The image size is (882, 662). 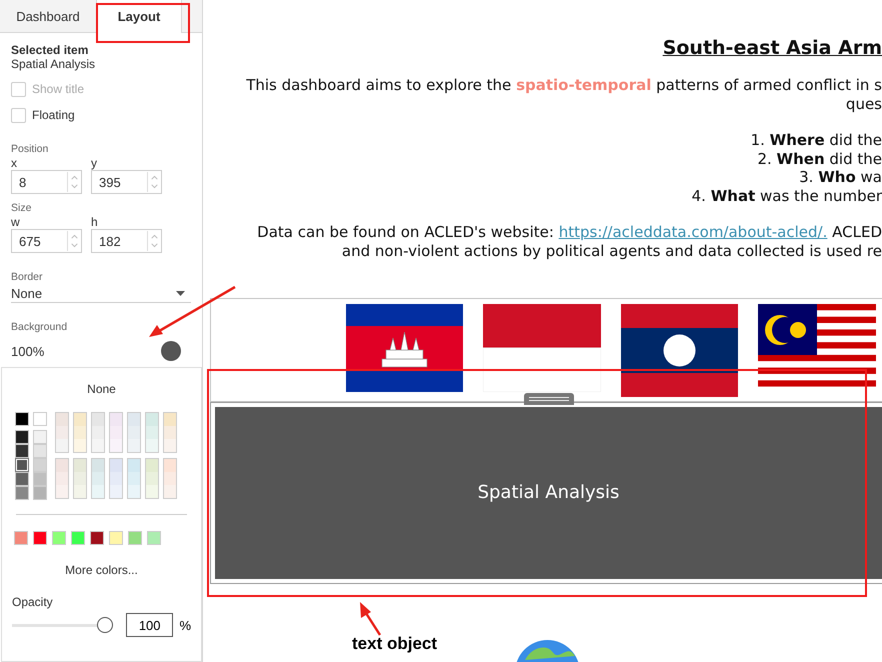 I want to click on dashboard-title: South-east Asia Arm, so click(x=772, y=48).